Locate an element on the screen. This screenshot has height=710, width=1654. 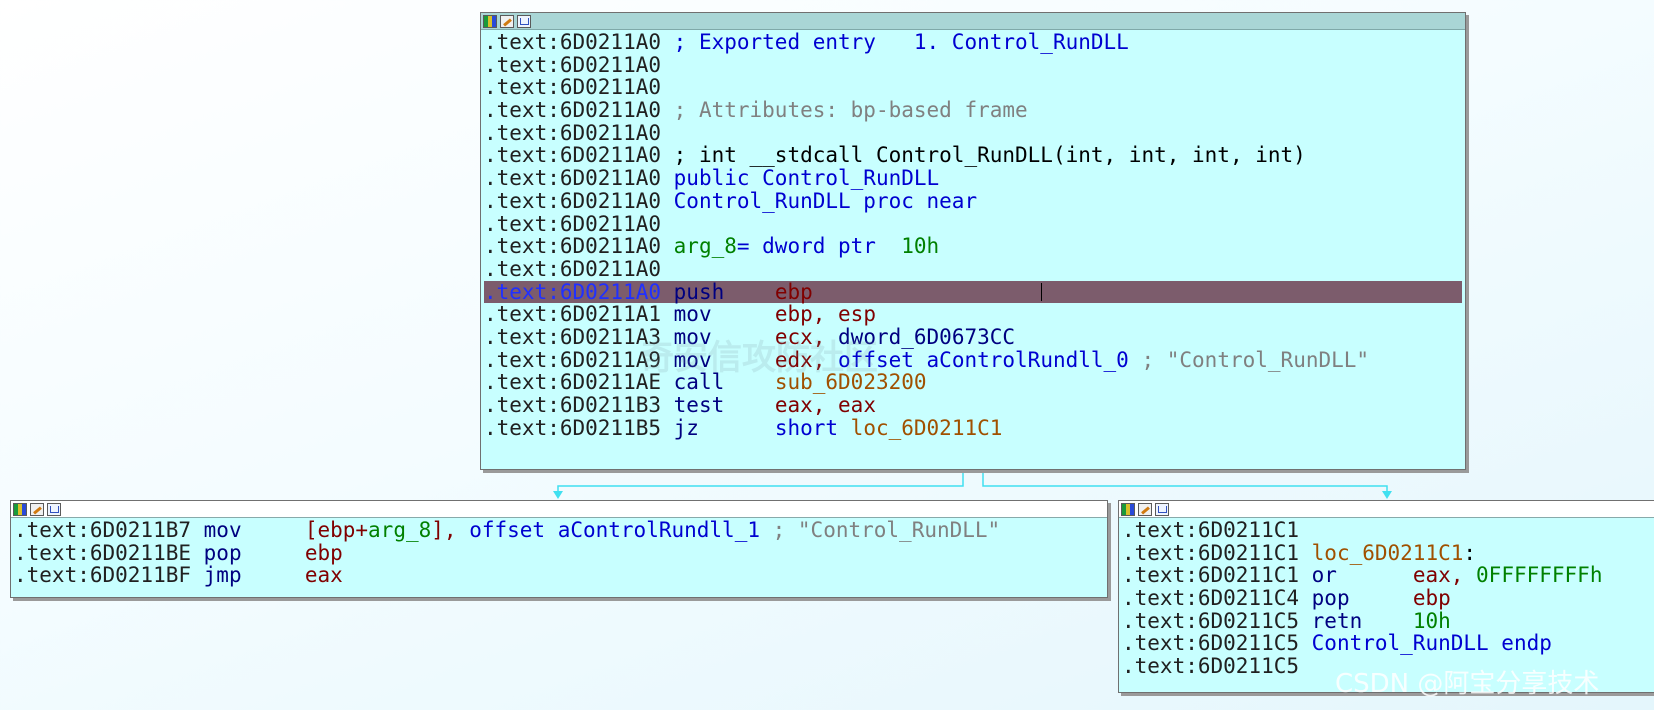
code-line: .text:6D0211BF jmp eax is located at coordinates (559, 575).